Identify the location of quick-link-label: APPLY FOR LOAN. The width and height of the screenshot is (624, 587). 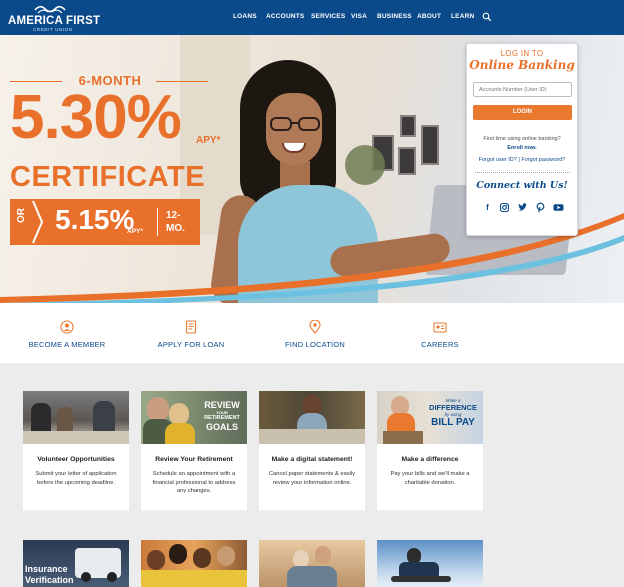
(191, 344).